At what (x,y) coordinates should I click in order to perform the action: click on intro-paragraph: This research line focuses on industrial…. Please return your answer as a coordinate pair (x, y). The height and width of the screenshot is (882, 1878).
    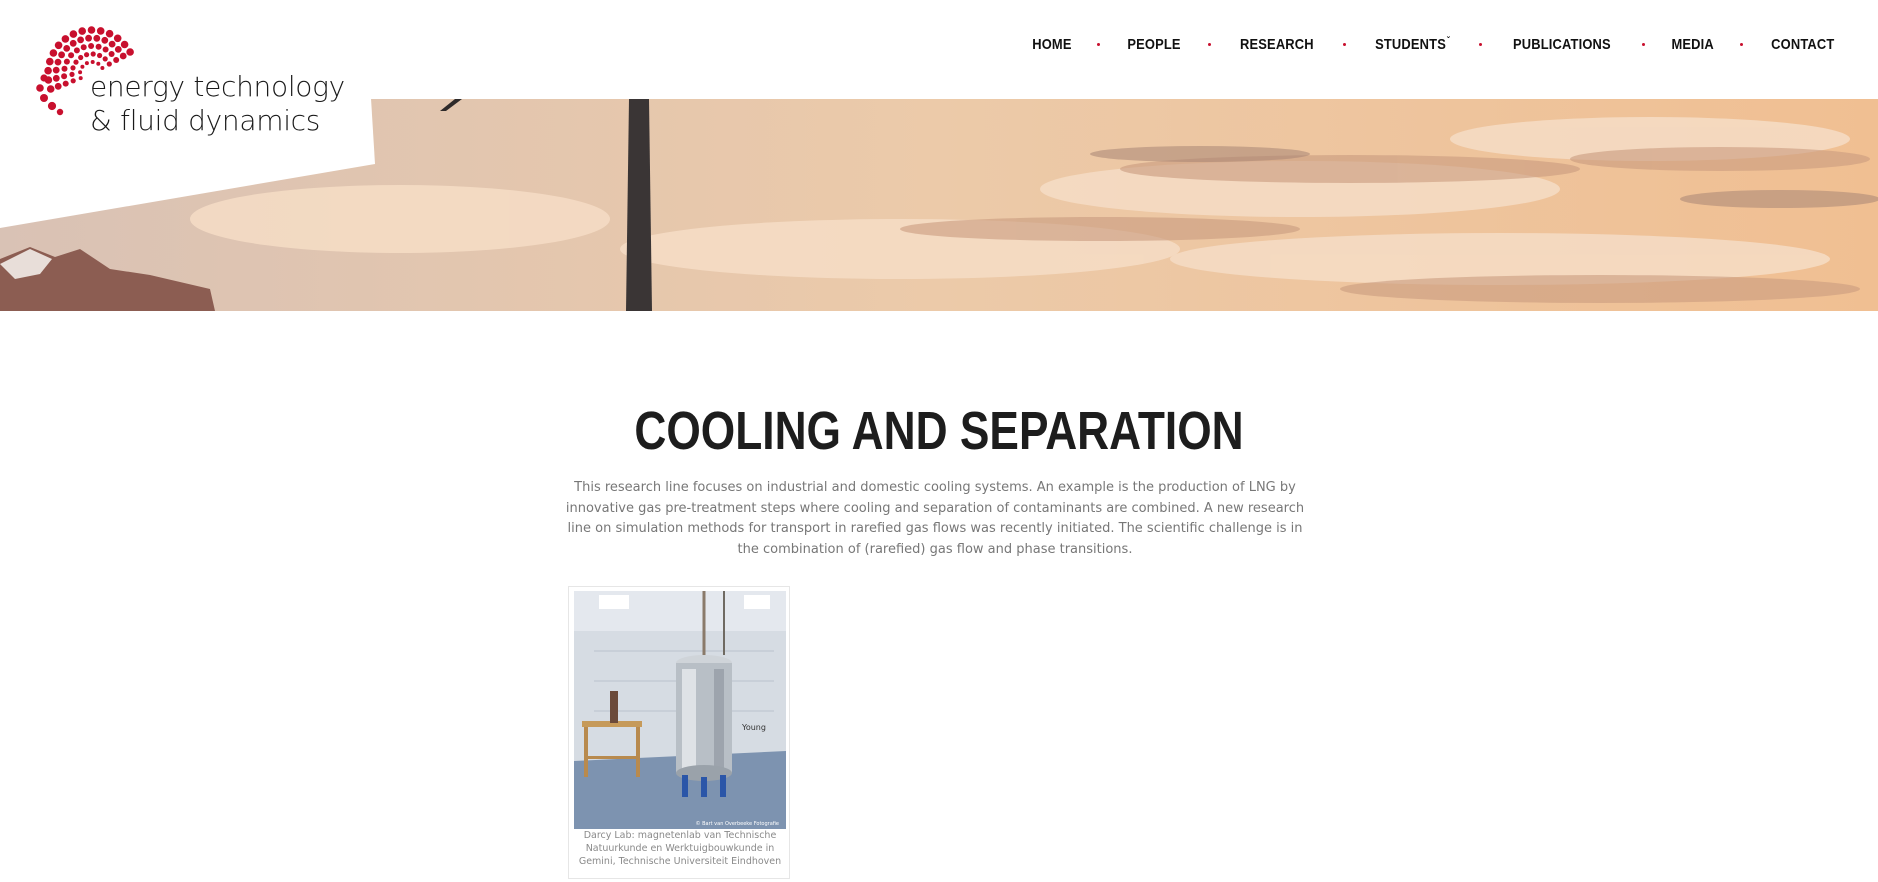
    Looking at the image, I should click on (935, 518).